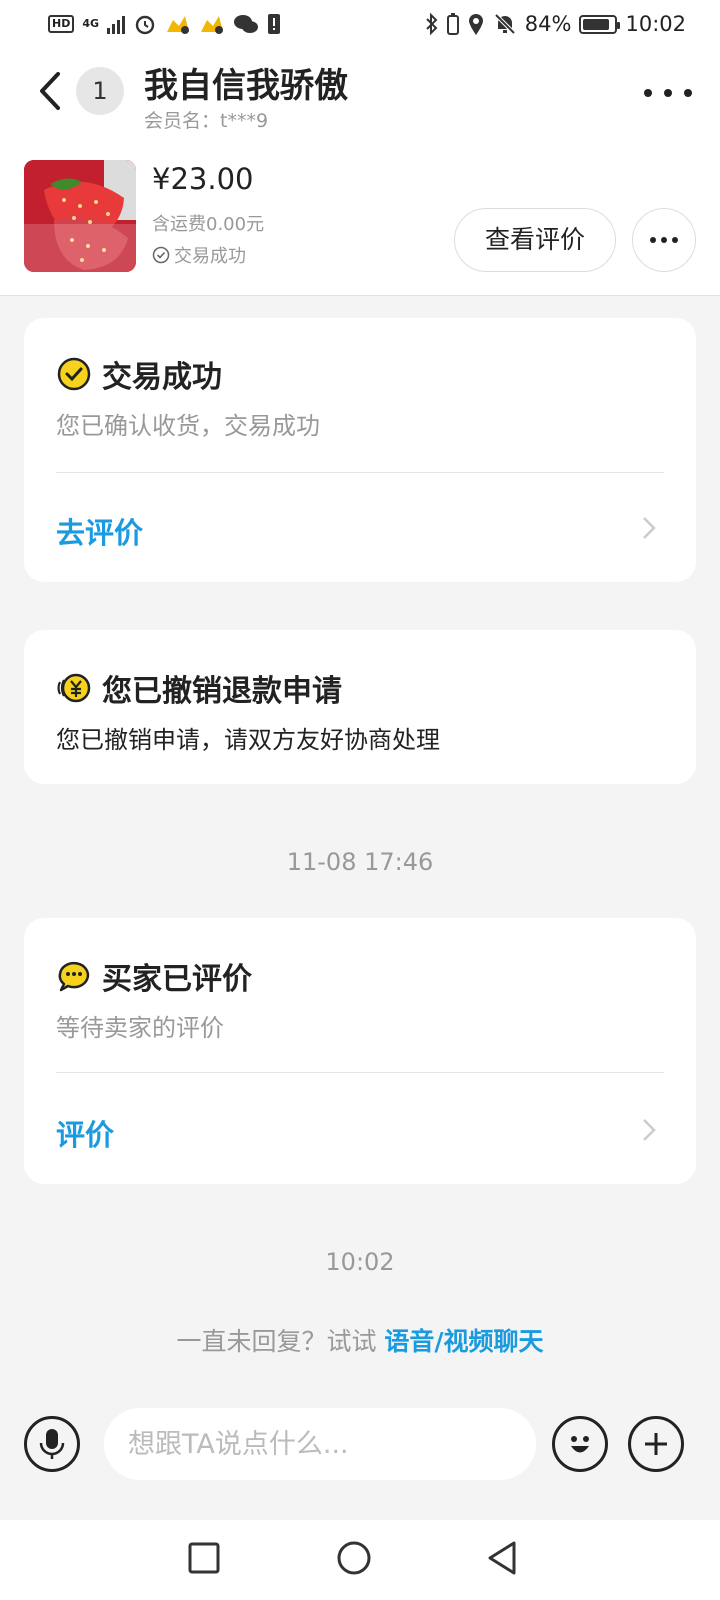 This screenshot has width=720, height=1600. I want to click on card-title: 交易成功, so click(139, 374).